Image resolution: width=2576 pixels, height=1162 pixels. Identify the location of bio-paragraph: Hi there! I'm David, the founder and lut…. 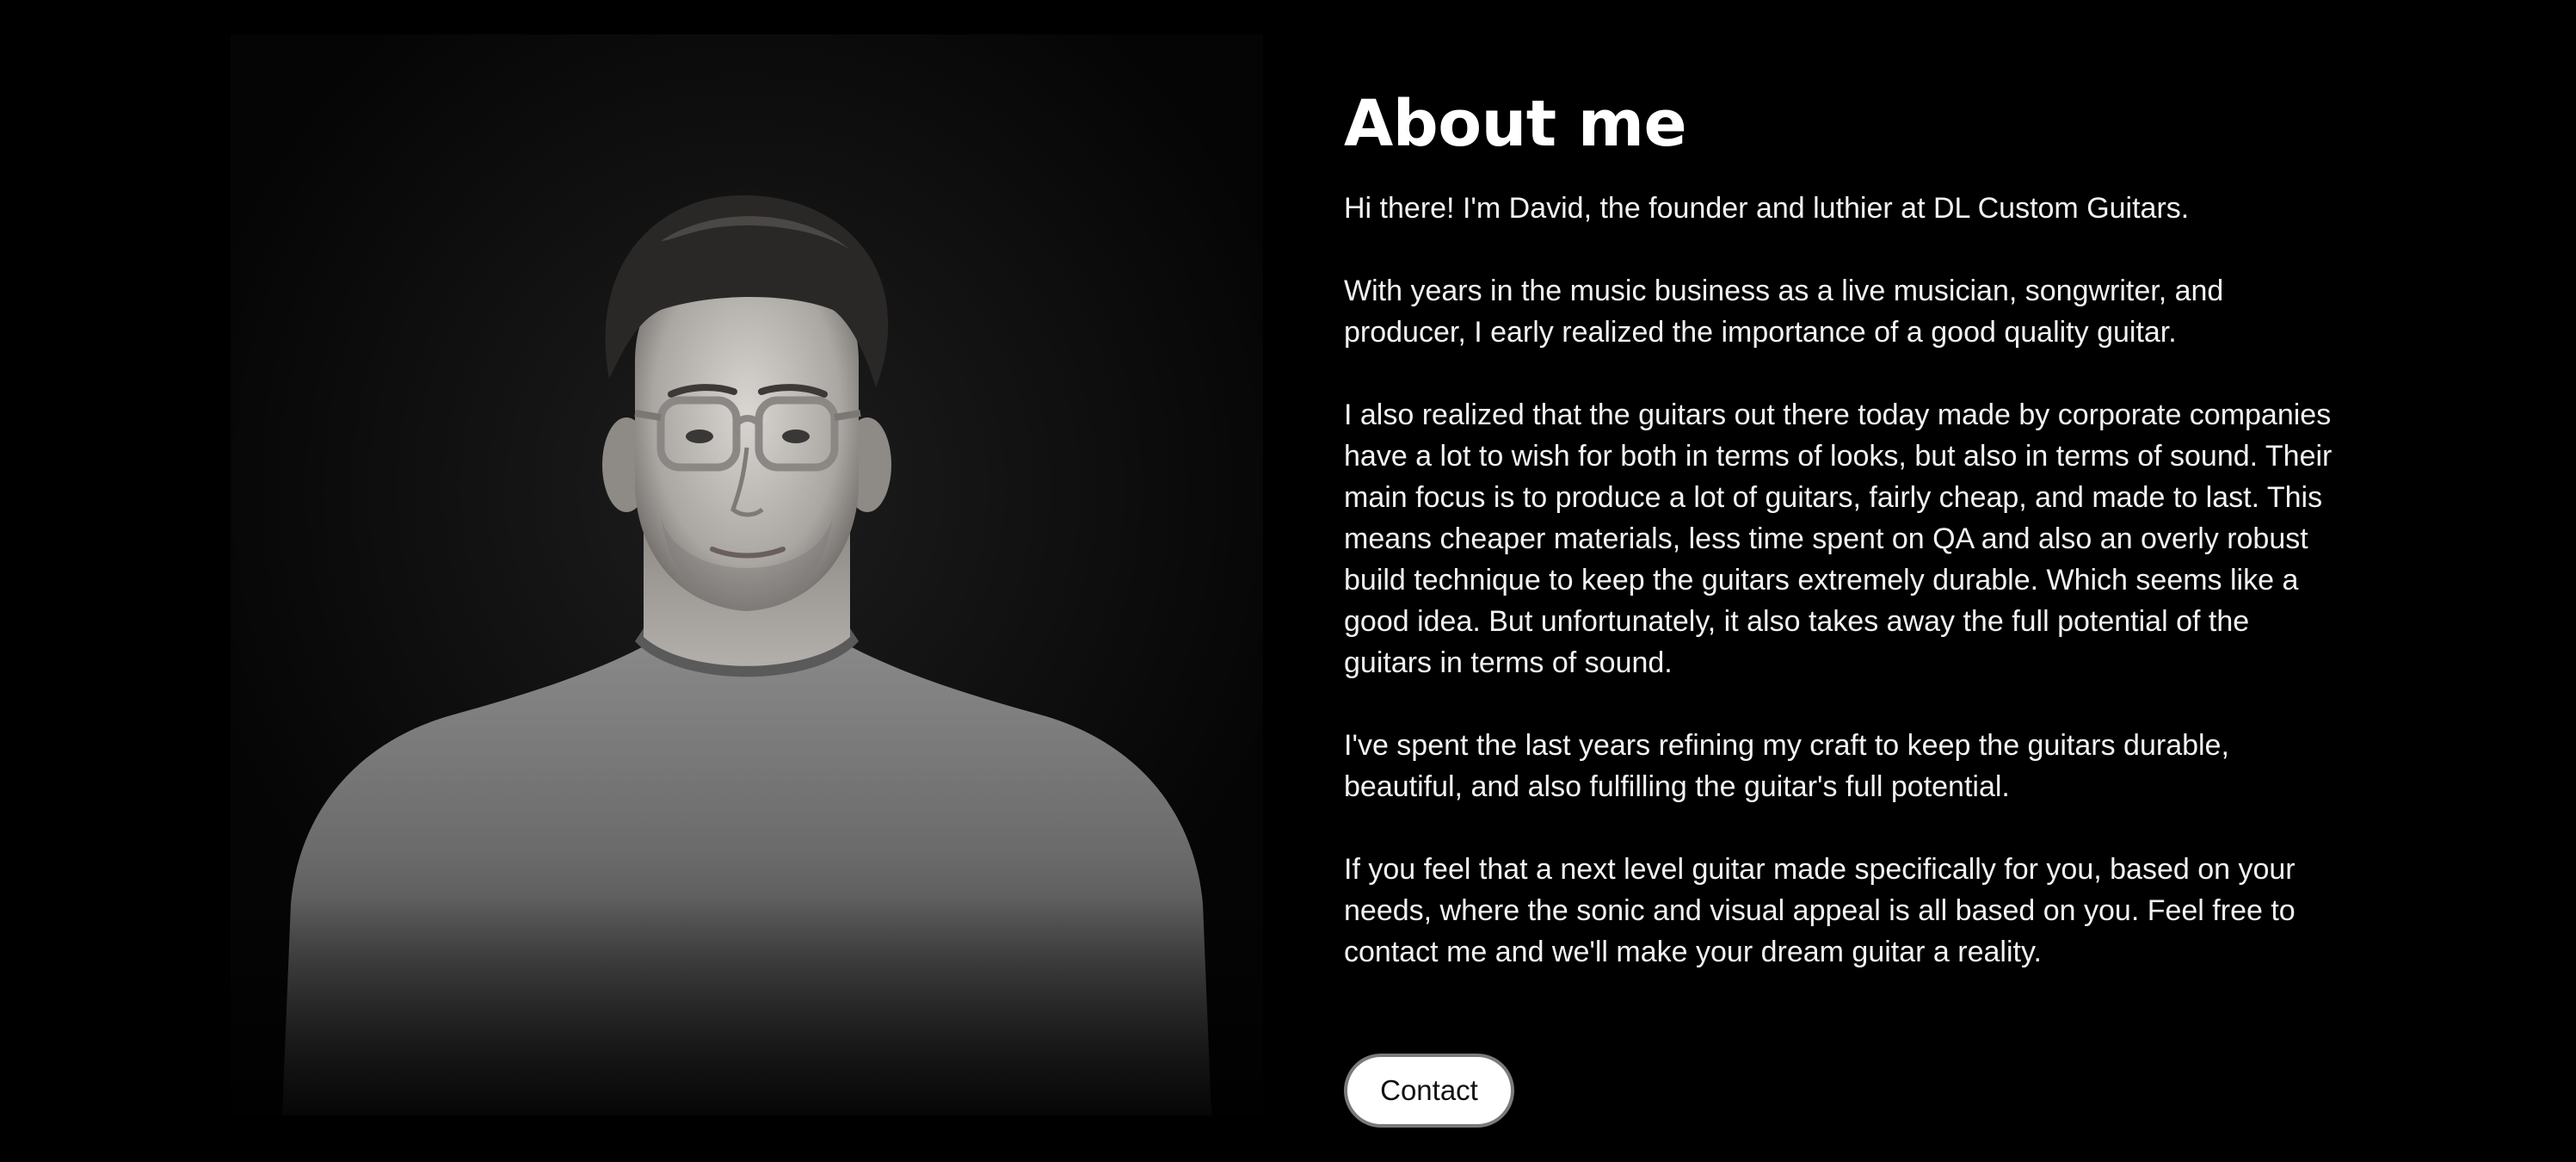
(1767, 208).